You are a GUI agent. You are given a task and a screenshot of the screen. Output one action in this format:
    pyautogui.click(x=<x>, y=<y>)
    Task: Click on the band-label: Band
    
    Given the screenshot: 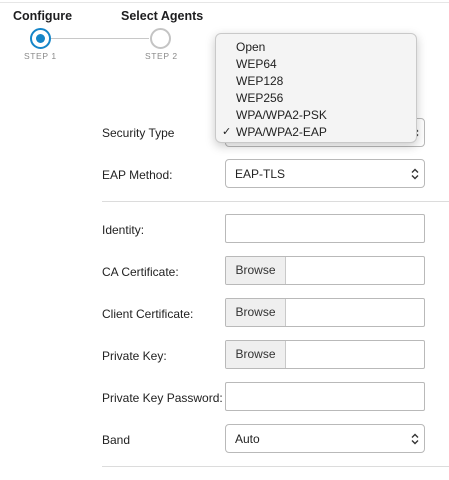 What is the action you would take?
    pyautogui.click(x=116, y=440)
    